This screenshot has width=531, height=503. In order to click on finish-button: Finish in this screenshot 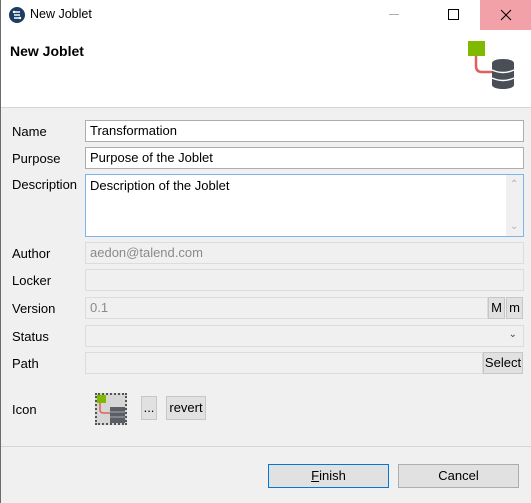, I will do `click(328, 476)`.